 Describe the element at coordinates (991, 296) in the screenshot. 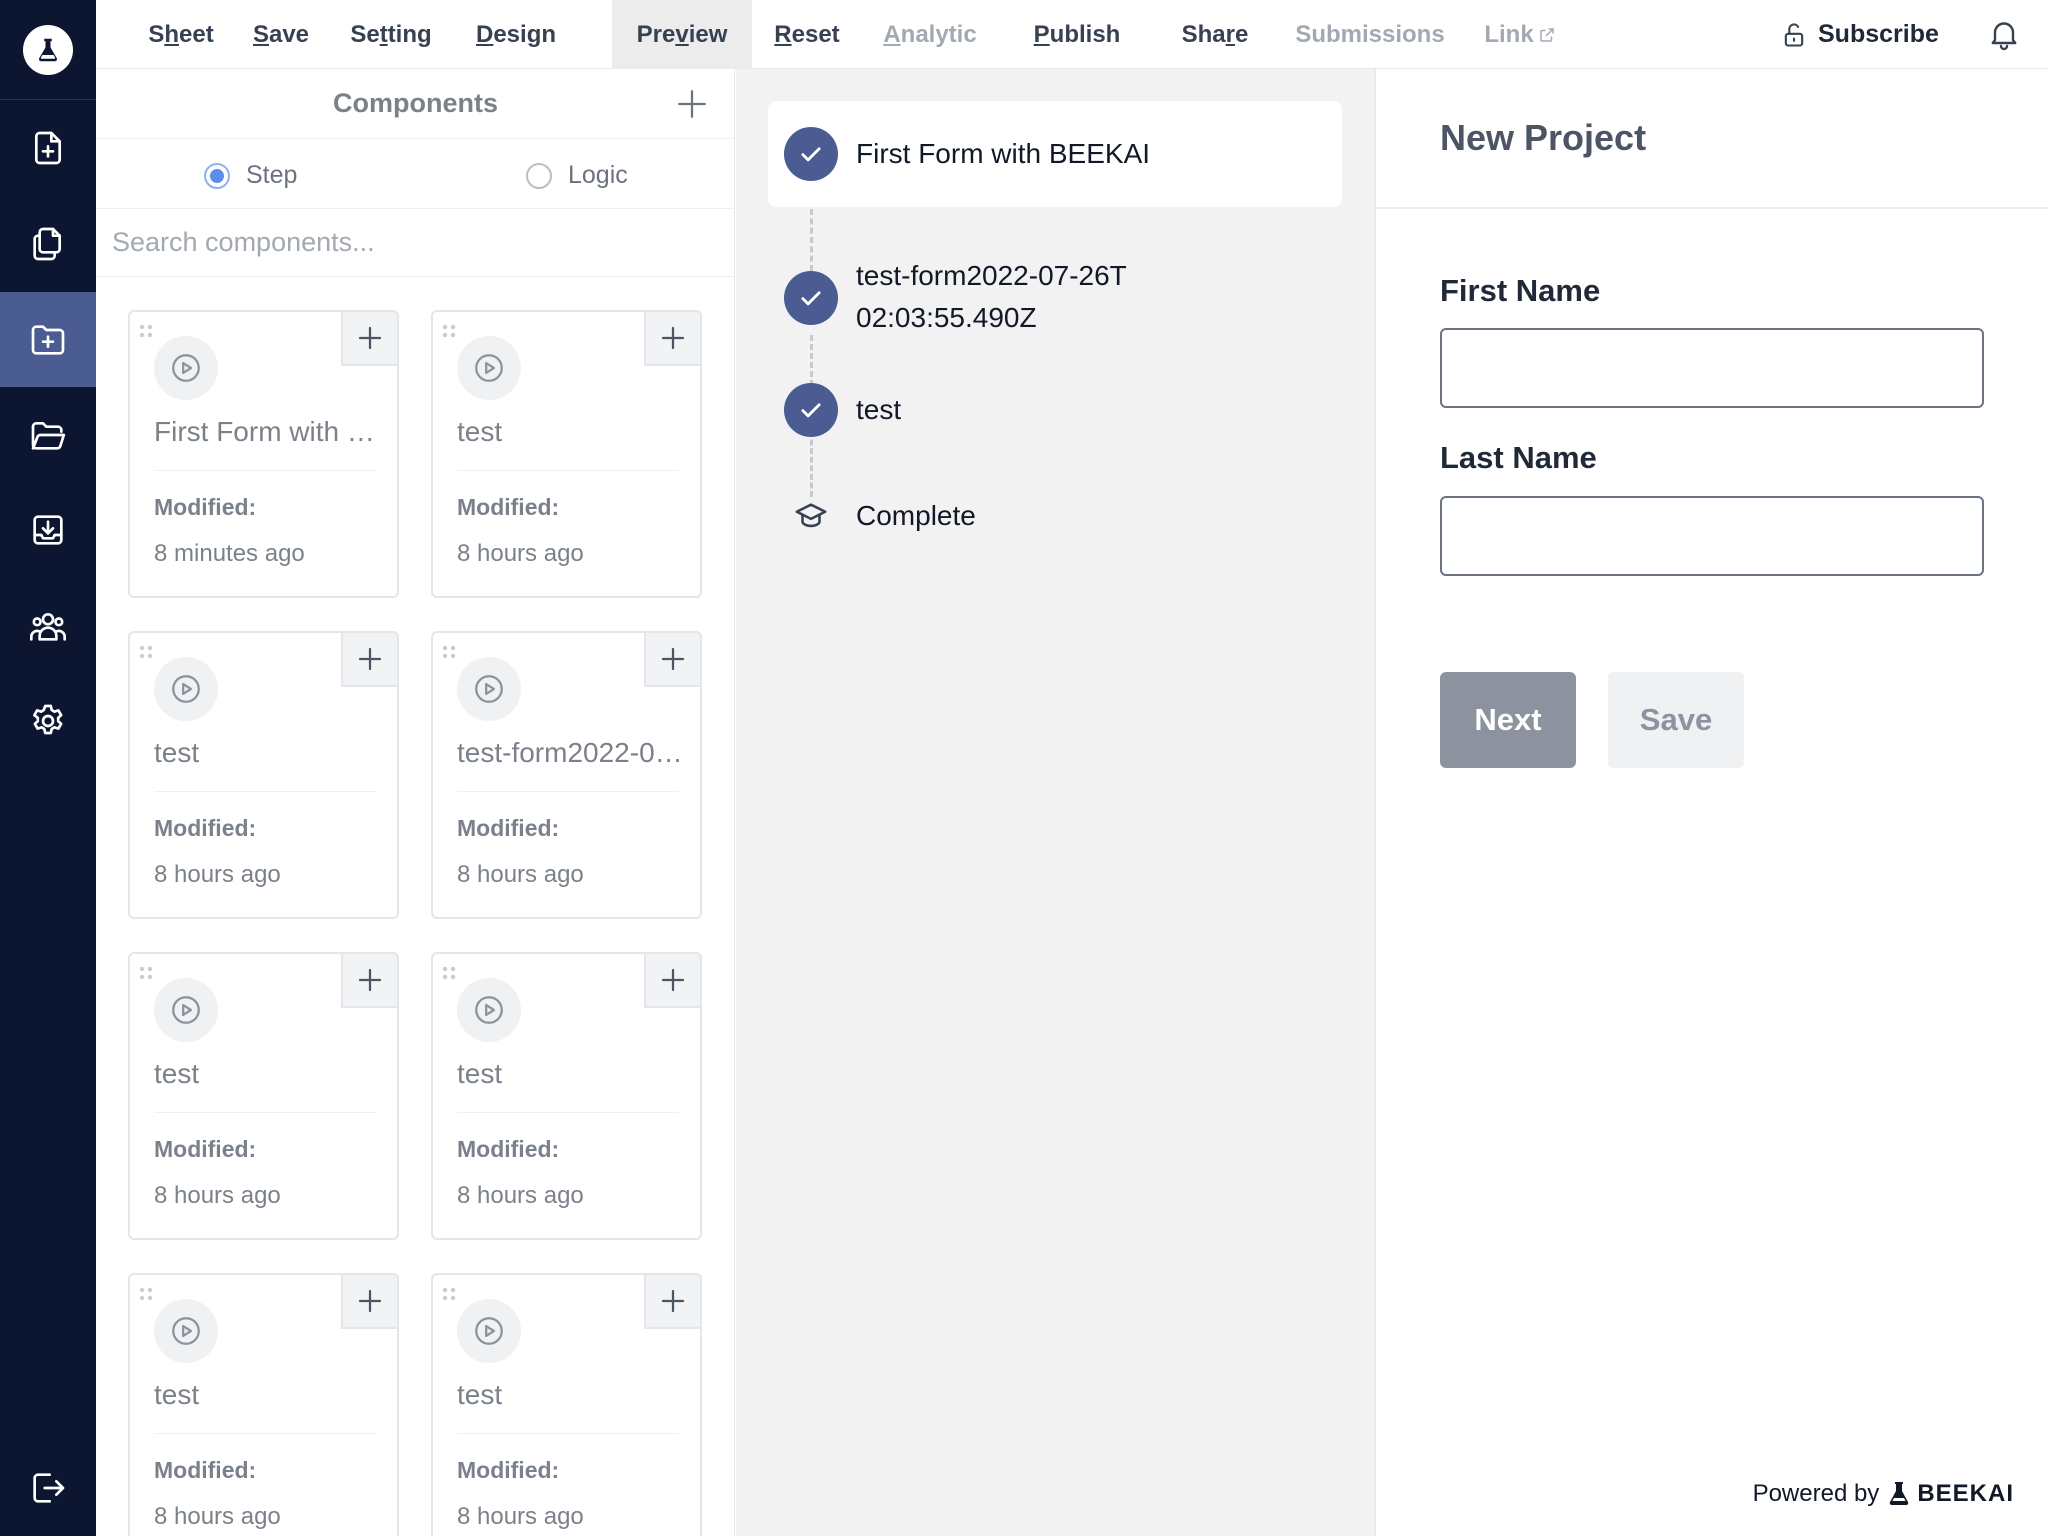

I see `step-label: test-form2022-07-26T02:03:55.490Z` at that location.